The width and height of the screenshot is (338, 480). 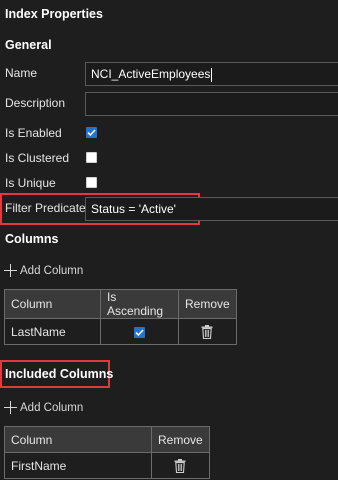 I want to click on name-field: NCI_ActiveEmployees, so click(x=211, y=74).